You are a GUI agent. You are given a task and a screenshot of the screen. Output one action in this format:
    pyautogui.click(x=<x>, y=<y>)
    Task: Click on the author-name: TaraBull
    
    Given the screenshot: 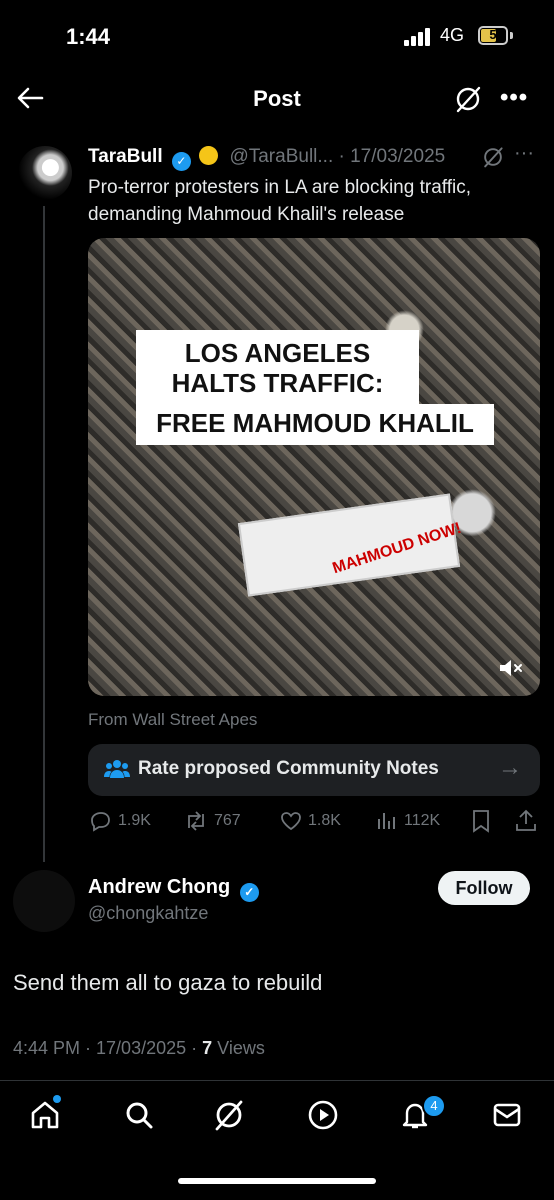 What is the action you would take?
    pyautogui.click(x=125, y=156)
    